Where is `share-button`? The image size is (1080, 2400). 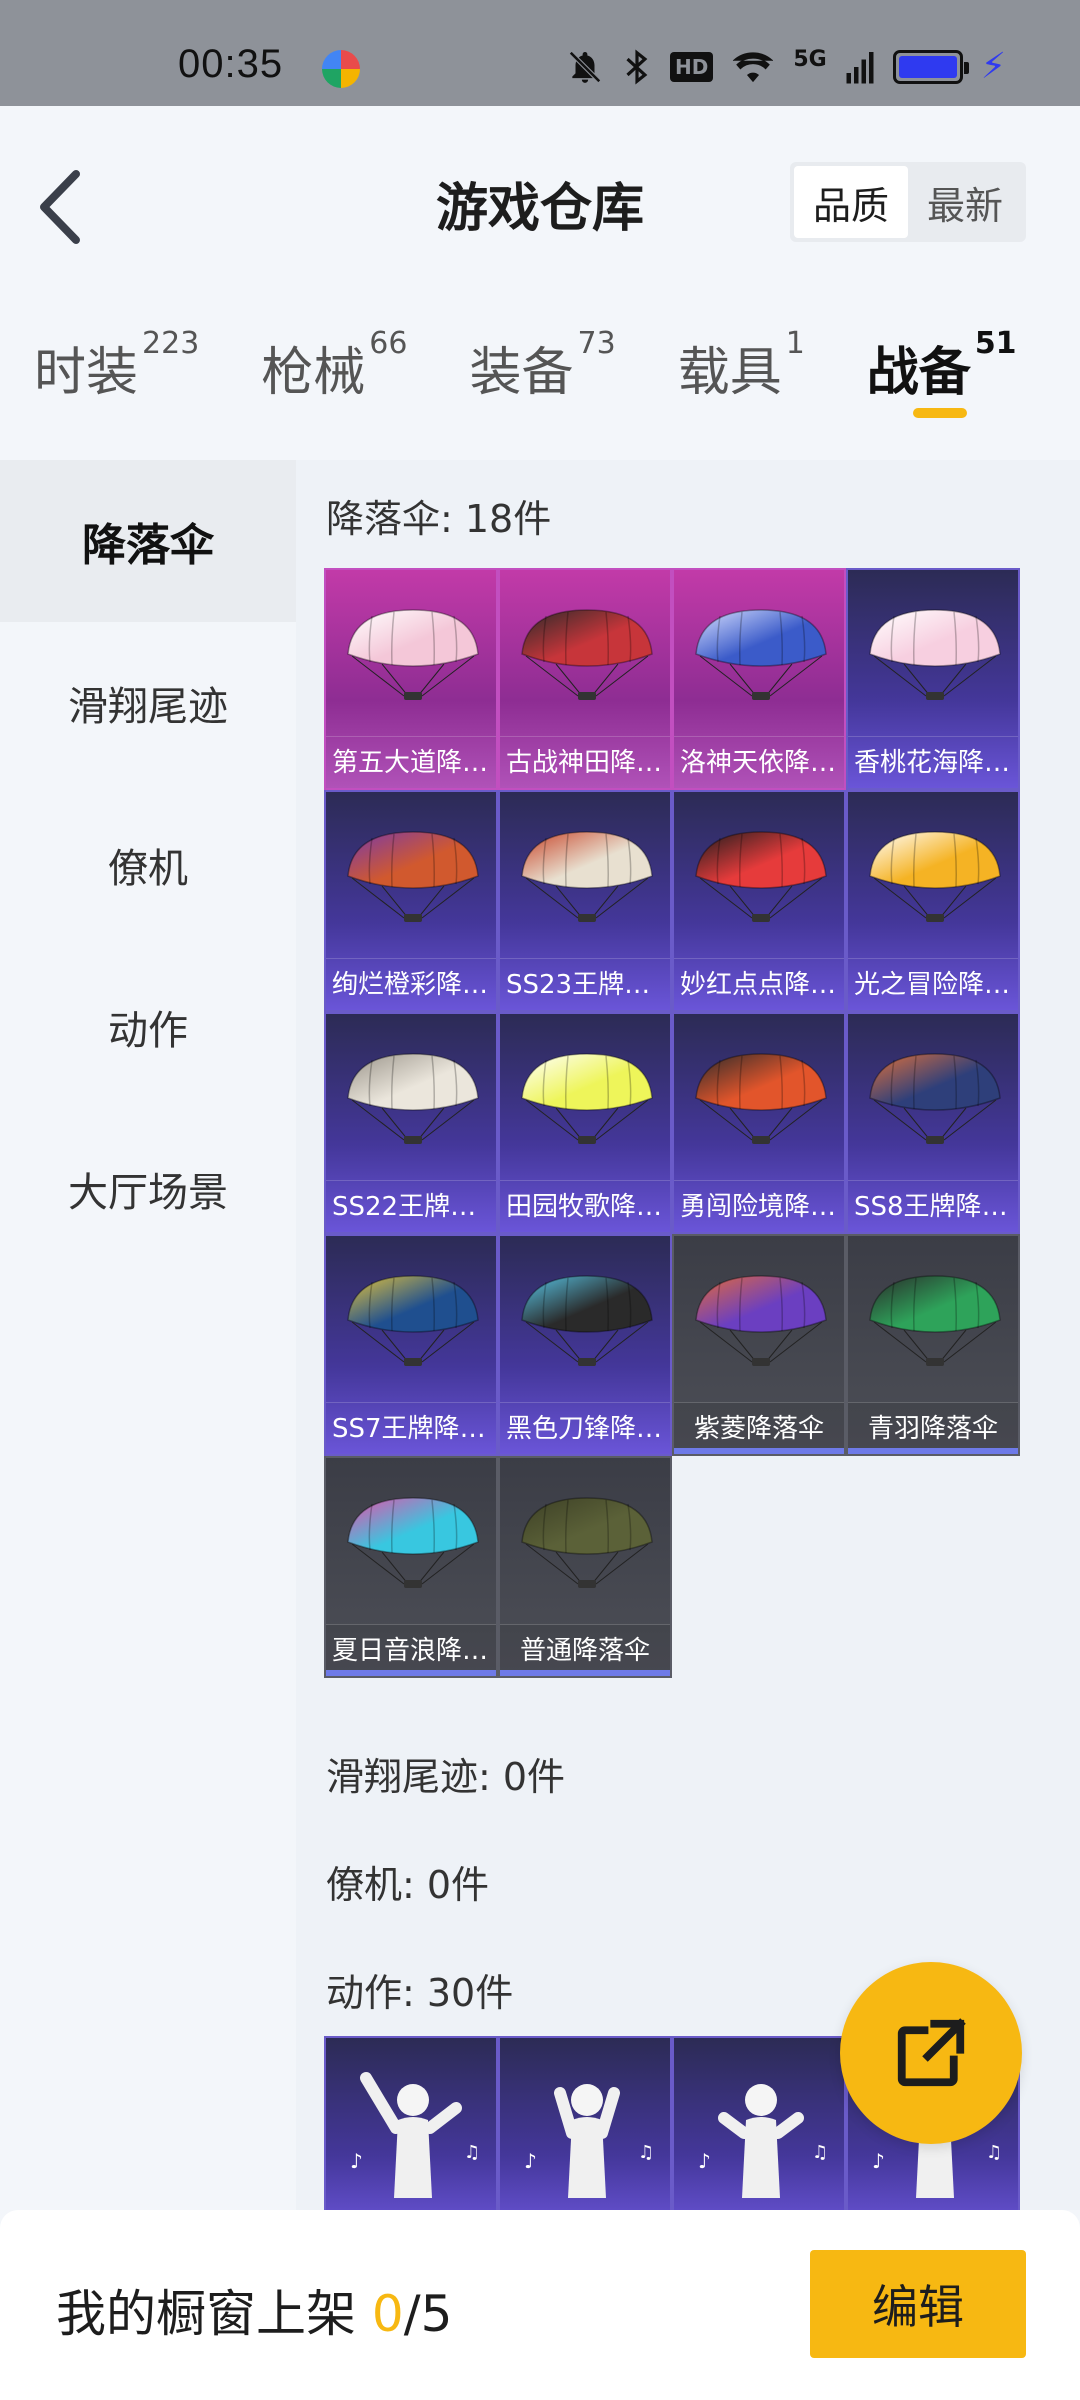 share-button is located at coordinates (931, 2053).